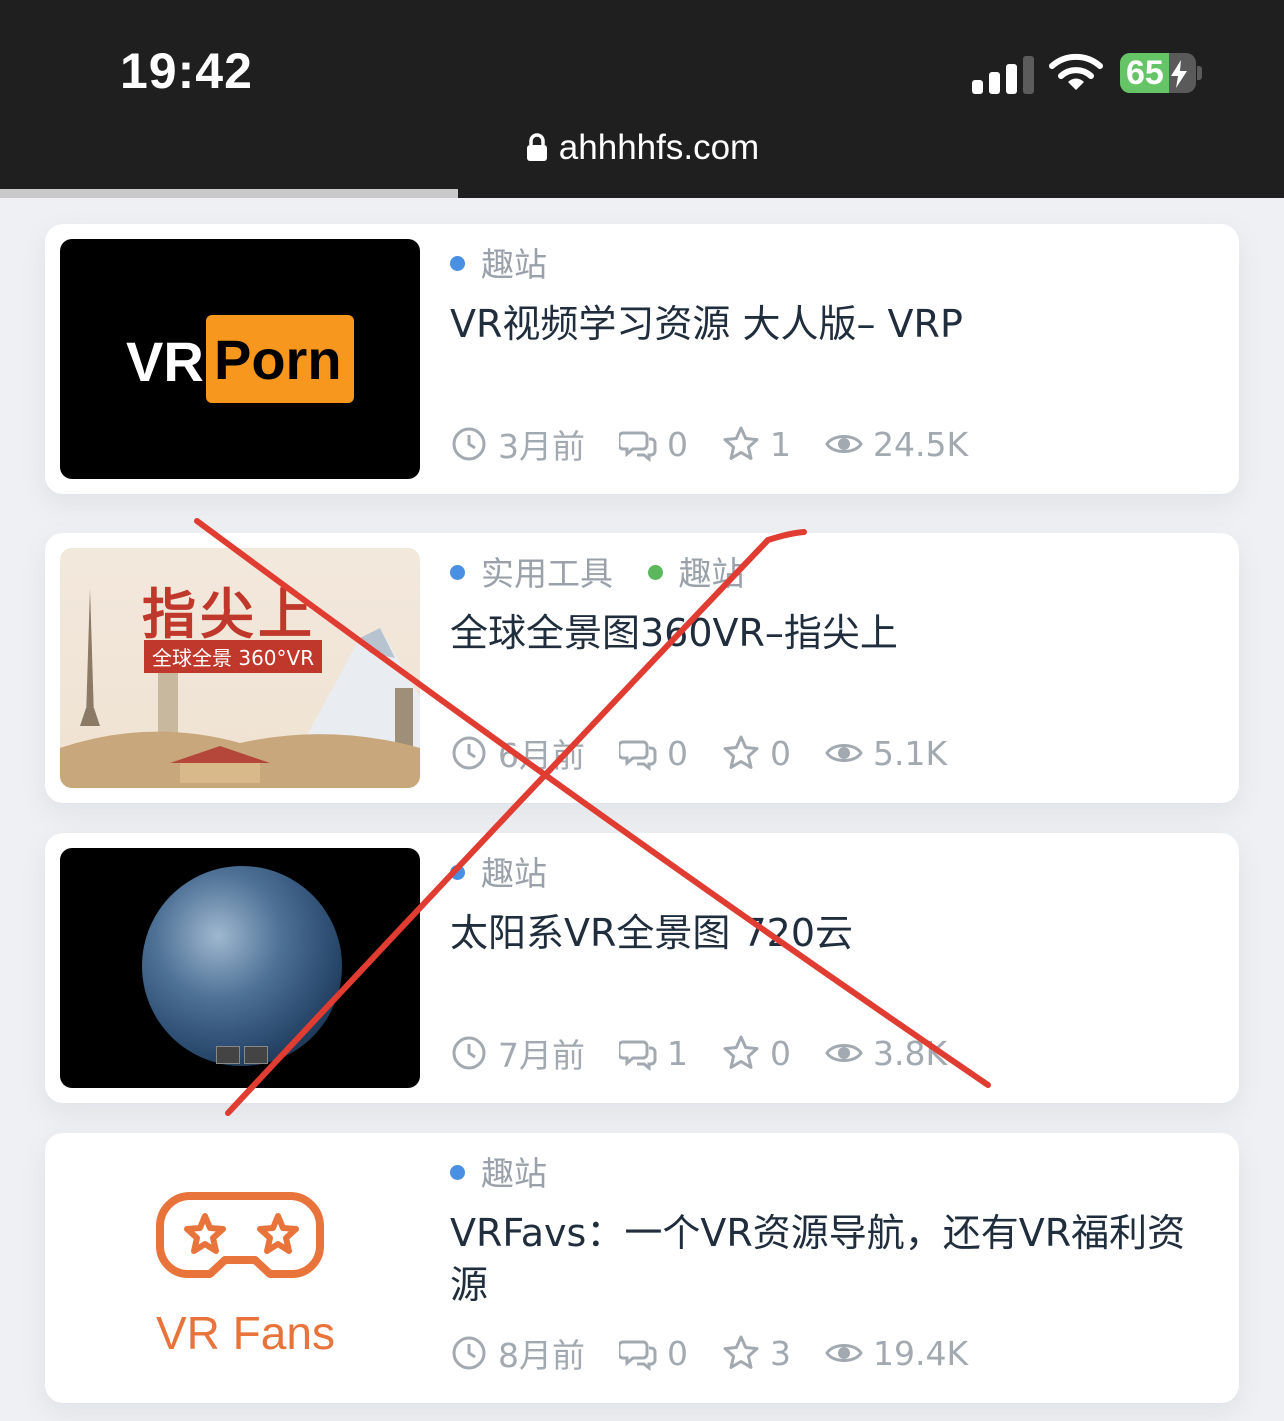  I want to click on post-tags: 实用工具 趣站, so click(609, 571).